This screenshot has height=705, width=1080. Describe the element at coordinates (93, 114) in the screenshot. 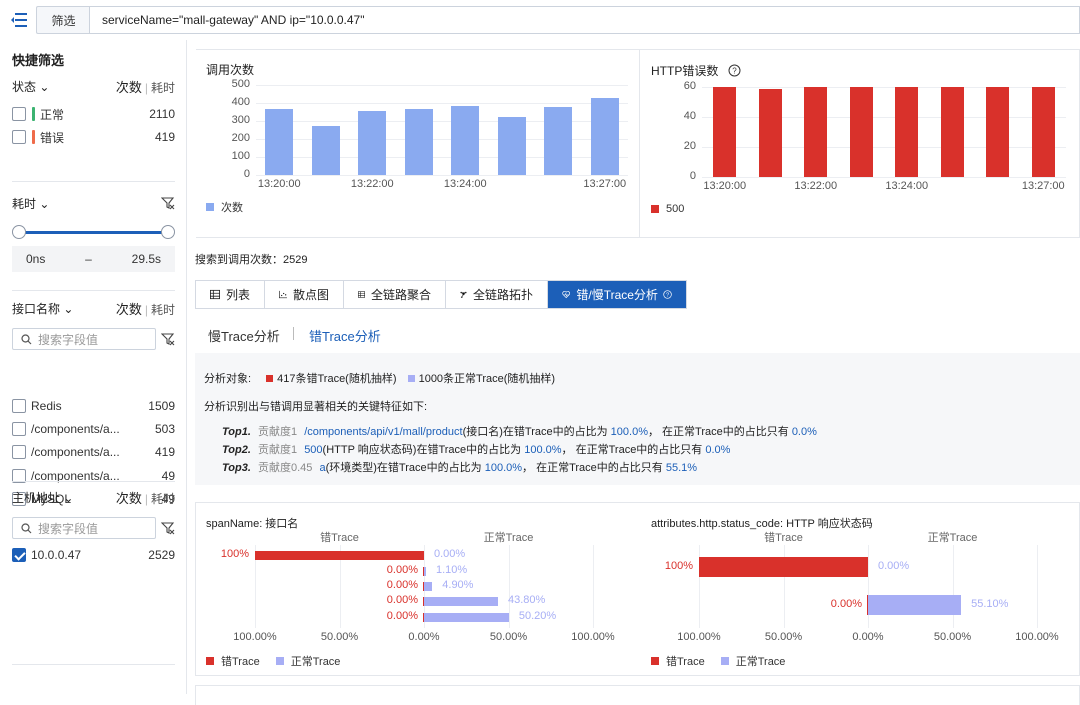

I see `status-item-normal: 正常 2110` at that location.